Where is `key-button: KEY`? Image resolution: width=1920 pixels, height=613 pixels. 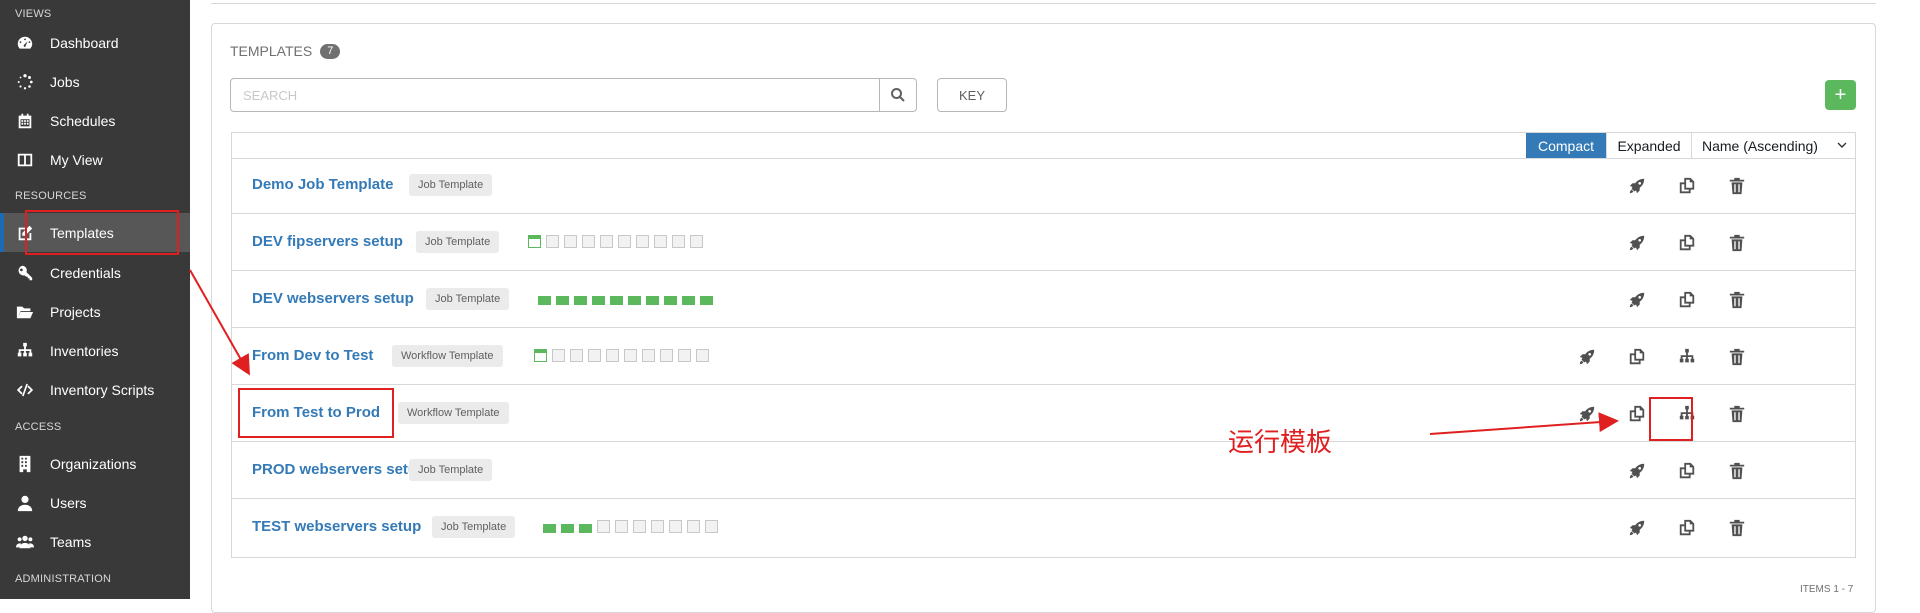 key-button: KEY is located at coordinates (972, 95).